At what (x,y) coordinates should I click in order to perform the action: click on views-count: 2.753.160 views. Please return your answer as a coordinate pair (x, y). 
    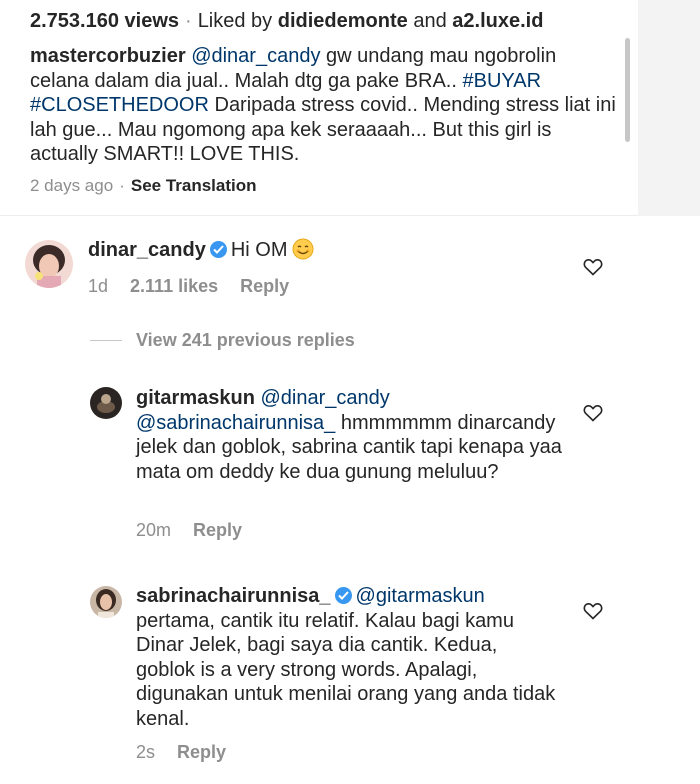
    Looking at the image, I should click on (104, 21).